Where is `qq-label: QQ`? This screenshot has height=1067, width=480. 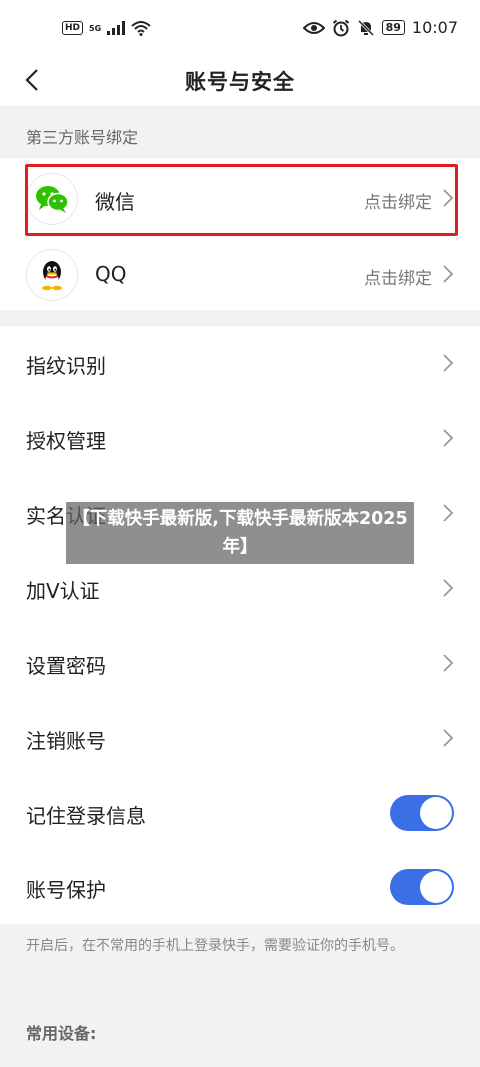 qq-label: QQ is located at coordinates (111, 274).